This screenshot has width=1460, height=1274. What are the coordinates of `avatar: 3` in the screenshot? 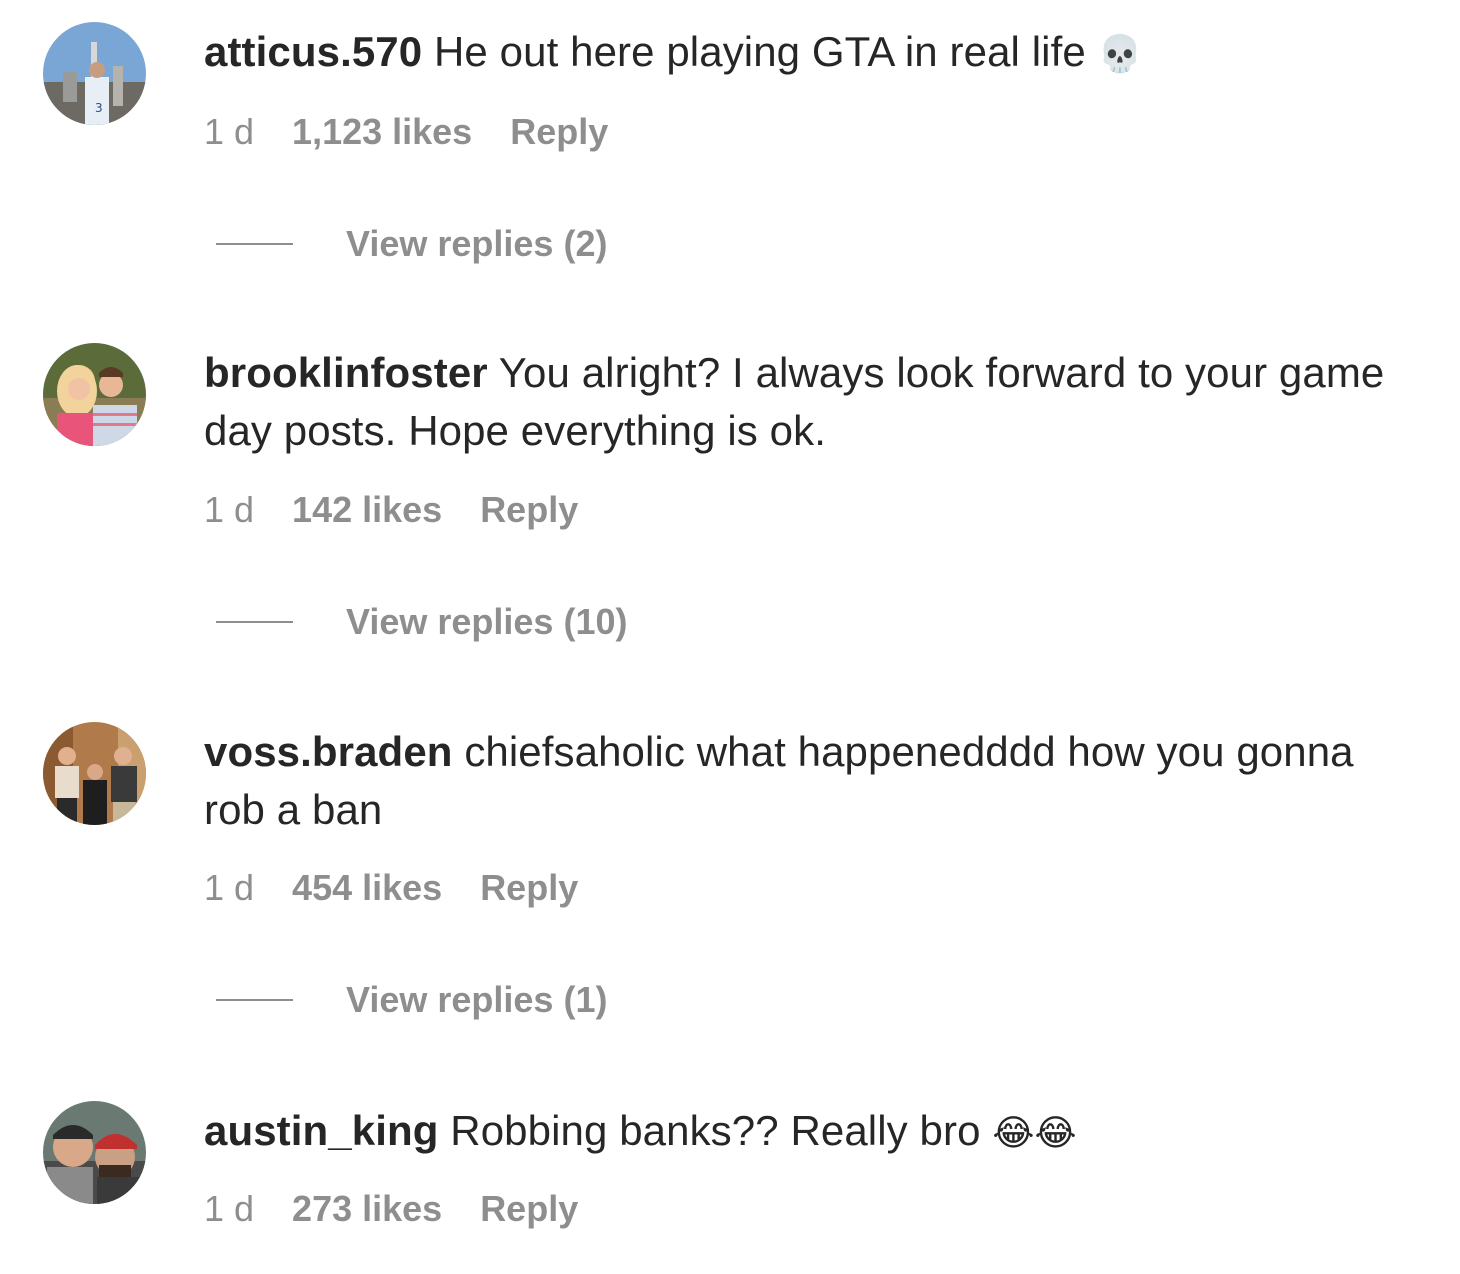 It's located at (94, 73).